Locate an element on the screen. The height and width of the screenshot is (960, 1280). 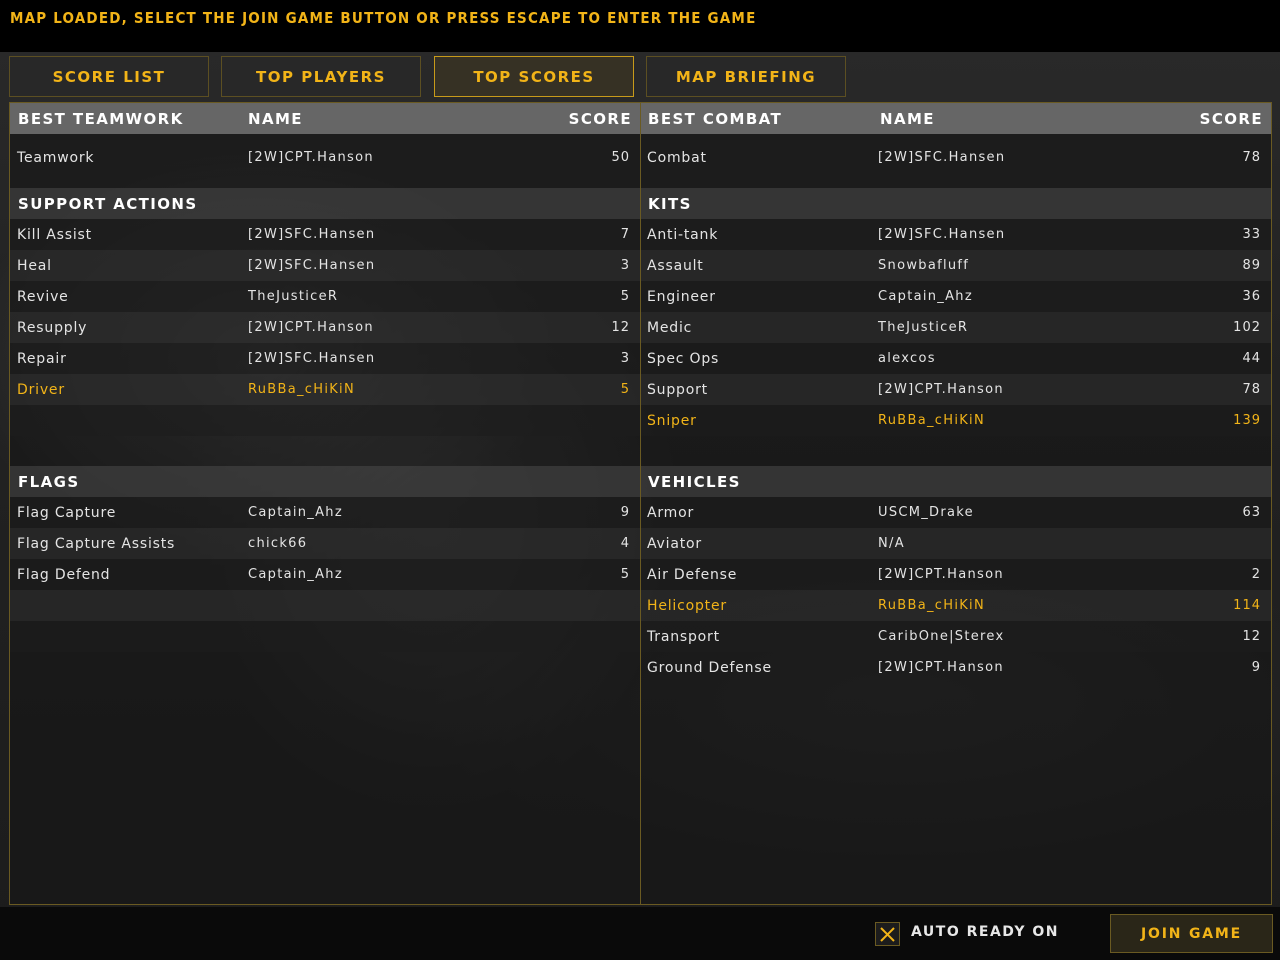
row-category: Assault is located at coordinates (675, 265).